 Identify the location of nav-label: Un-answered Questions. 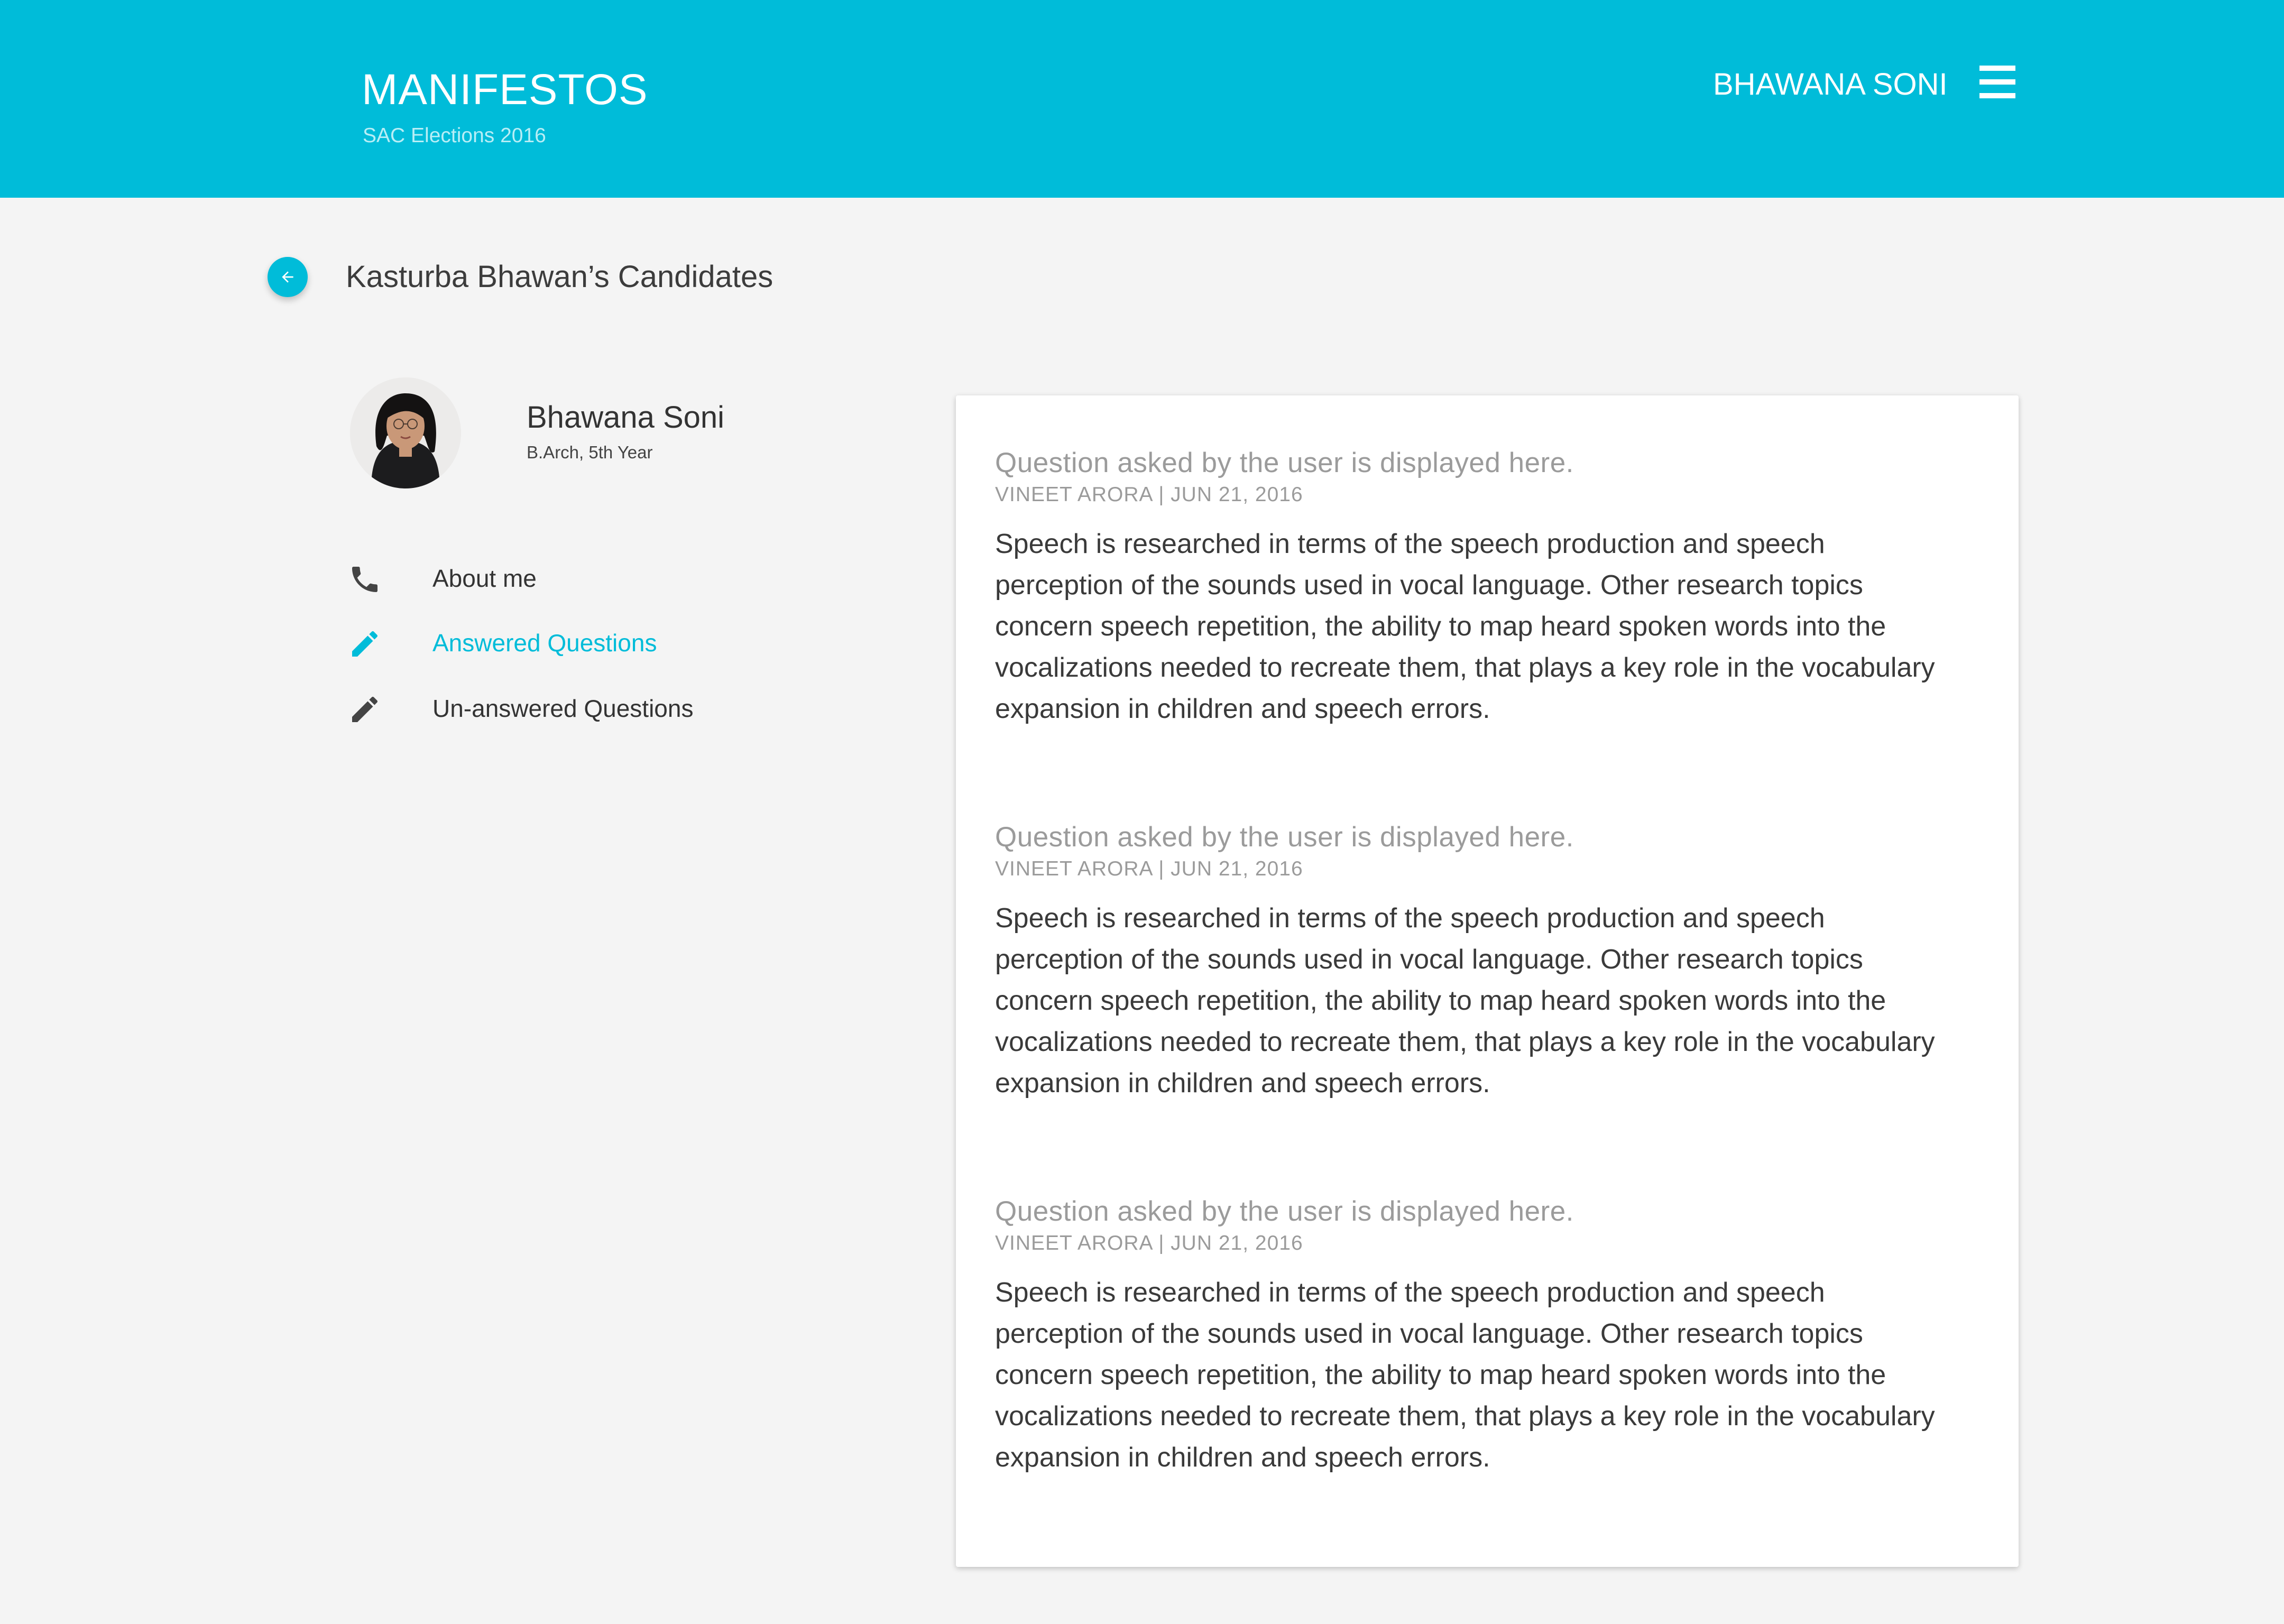
(563, 708).